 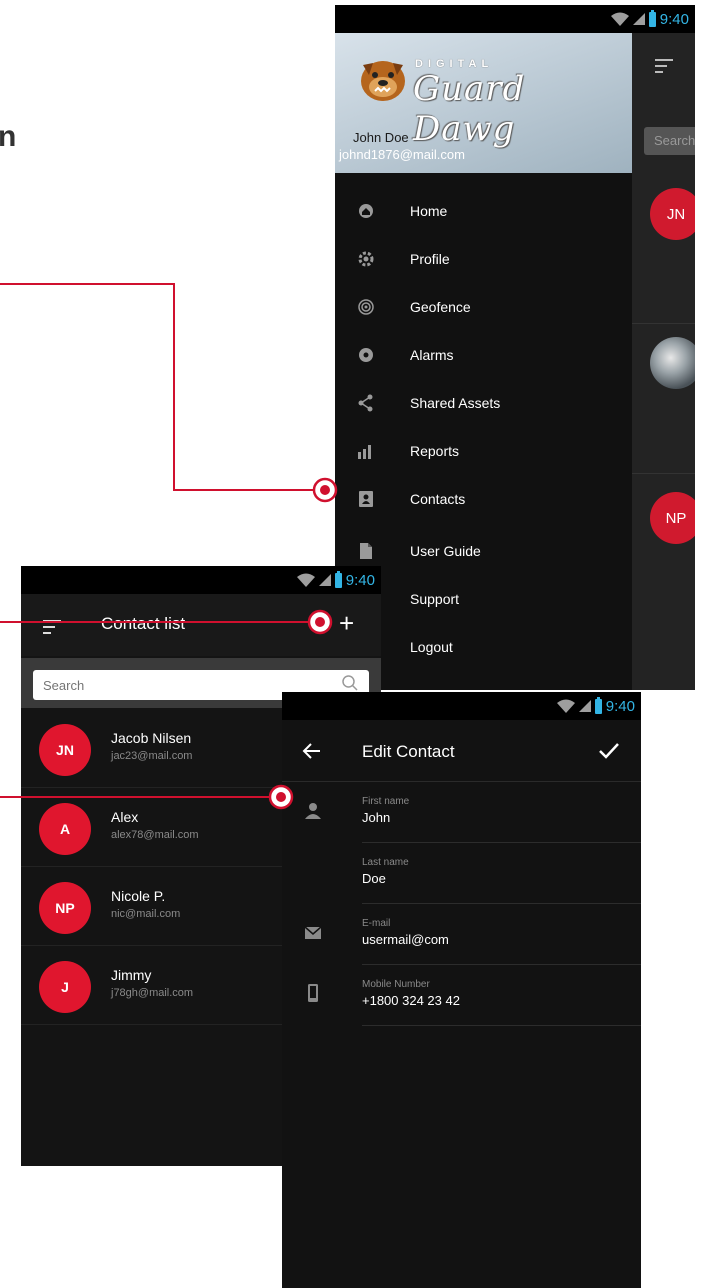 What do you see at coordinates (138, 896) in the screenshot?
I see `contact-name: Nicole P.` at bounding box center [138, 896].